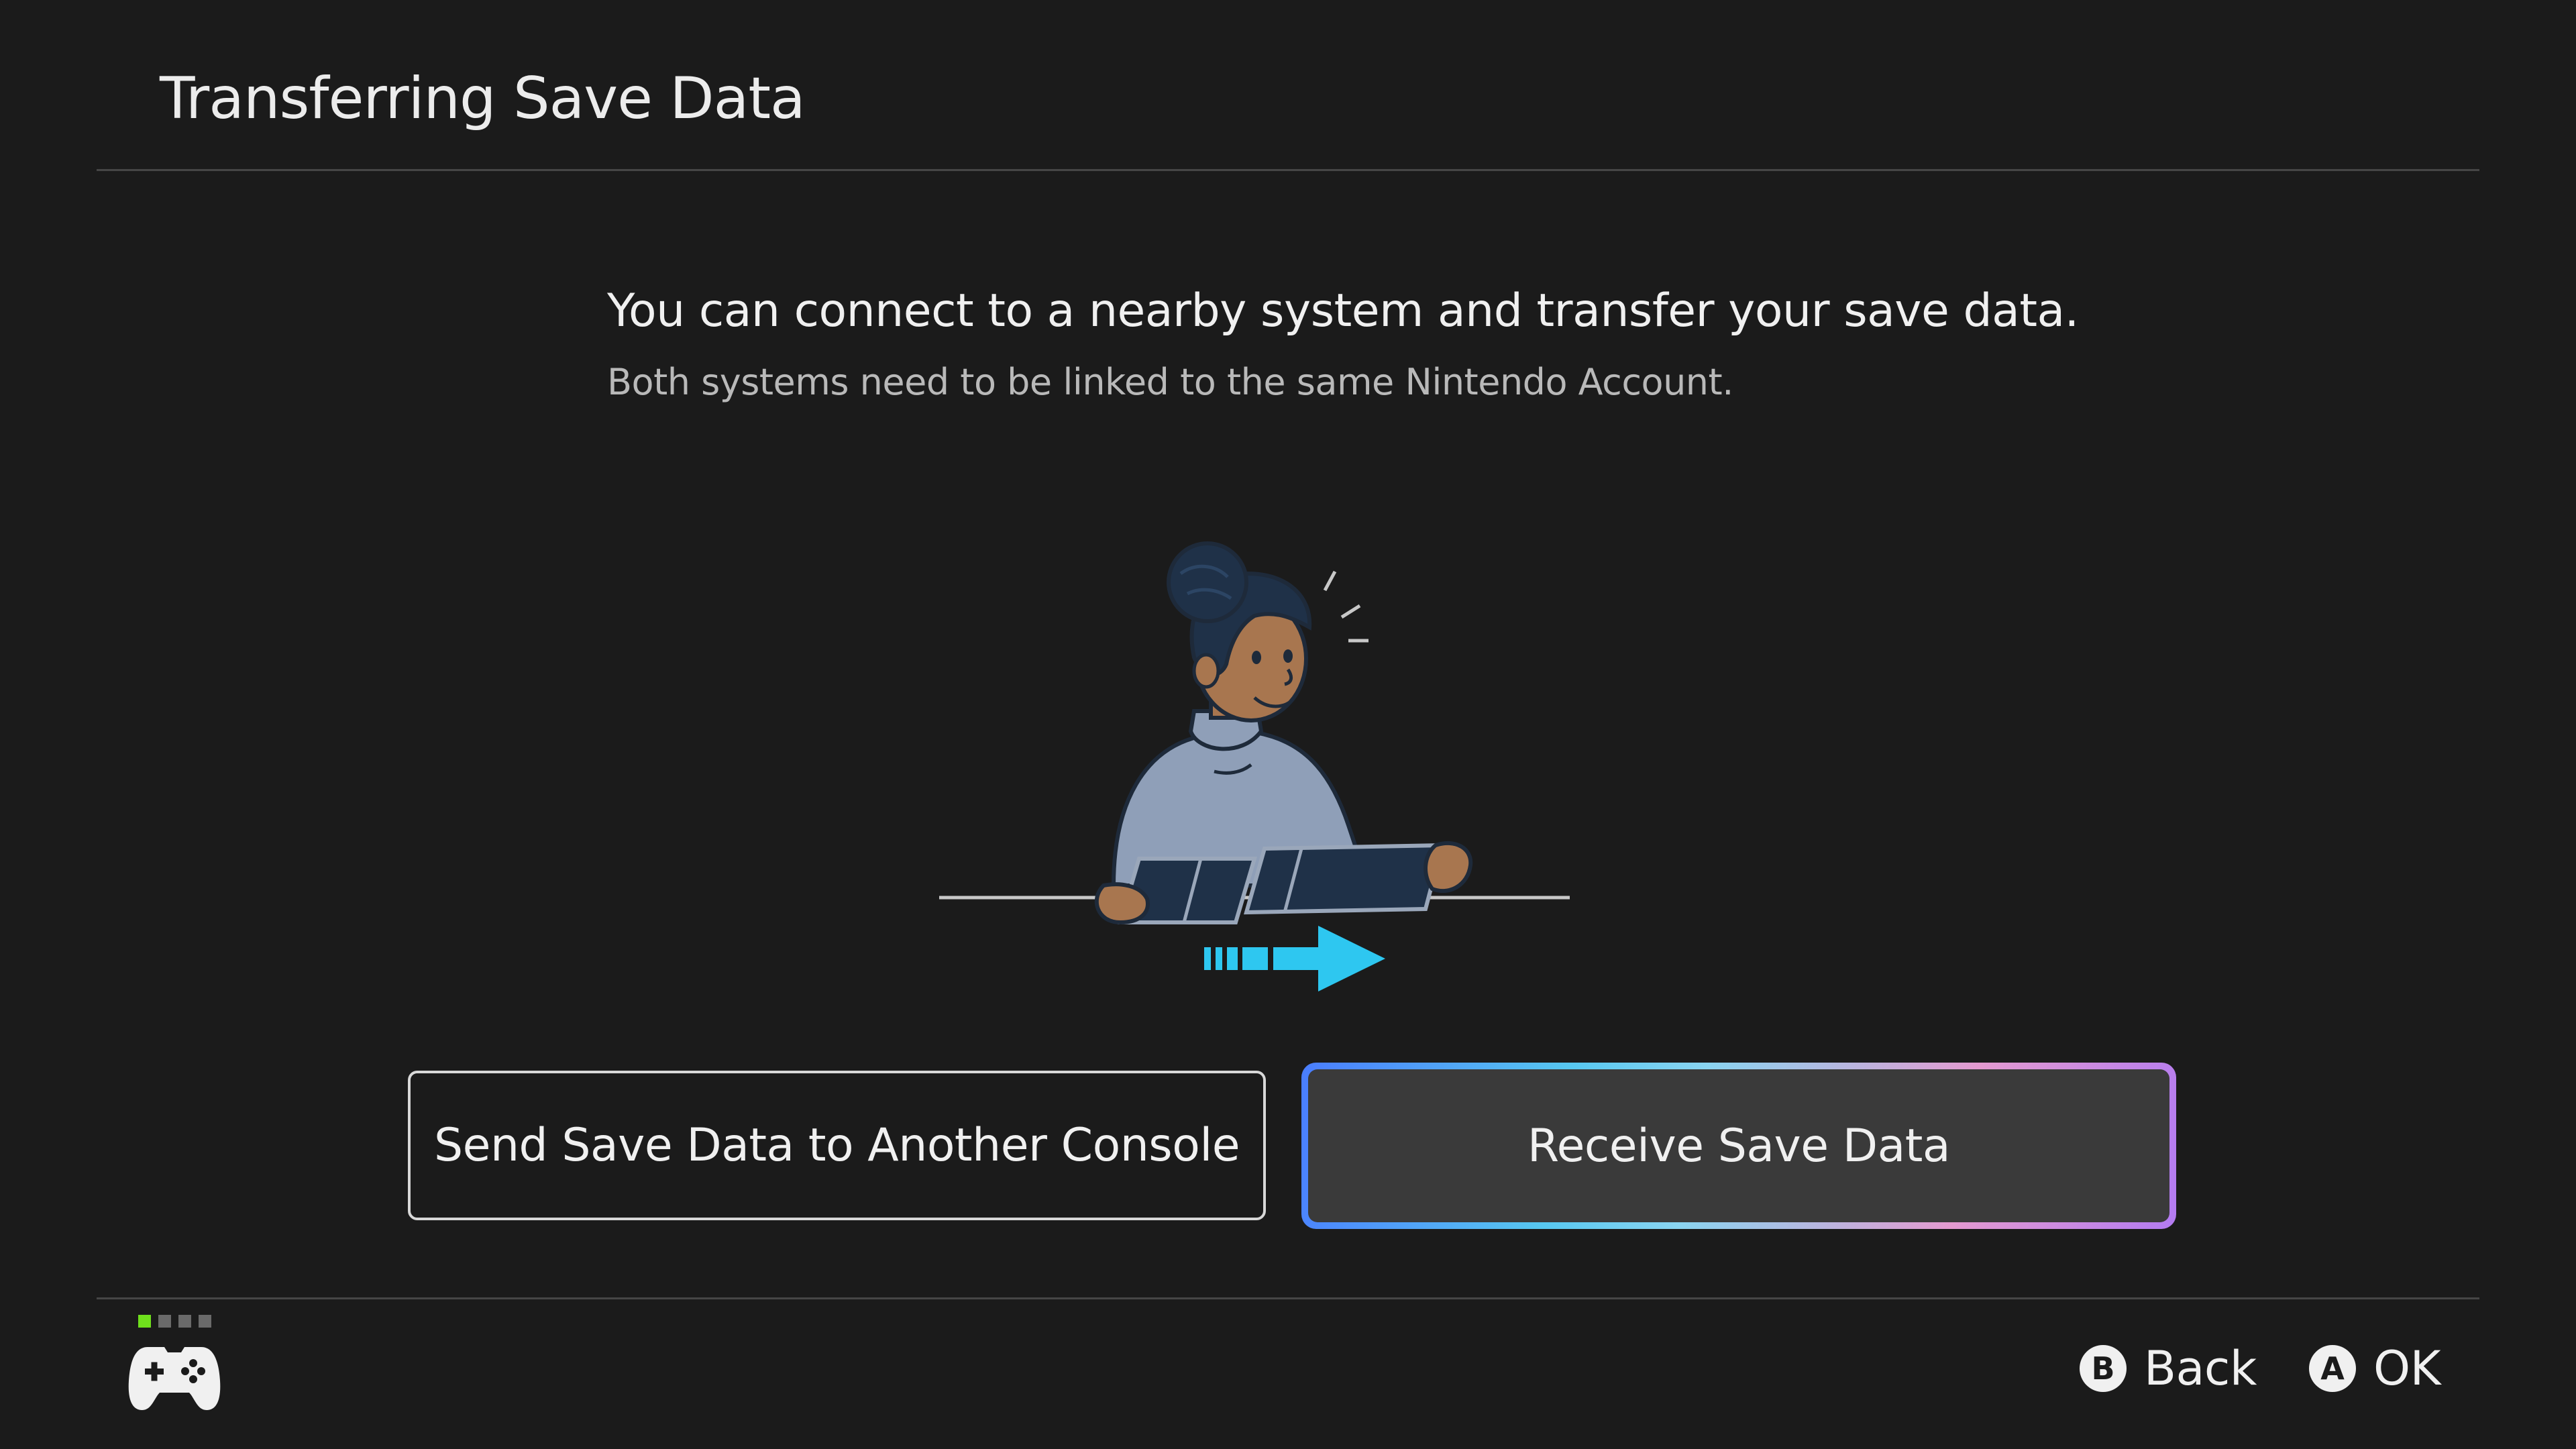 This screenshot has height=1449, width=2576. I want to click on player-3-indicator, so click(184, 1321).